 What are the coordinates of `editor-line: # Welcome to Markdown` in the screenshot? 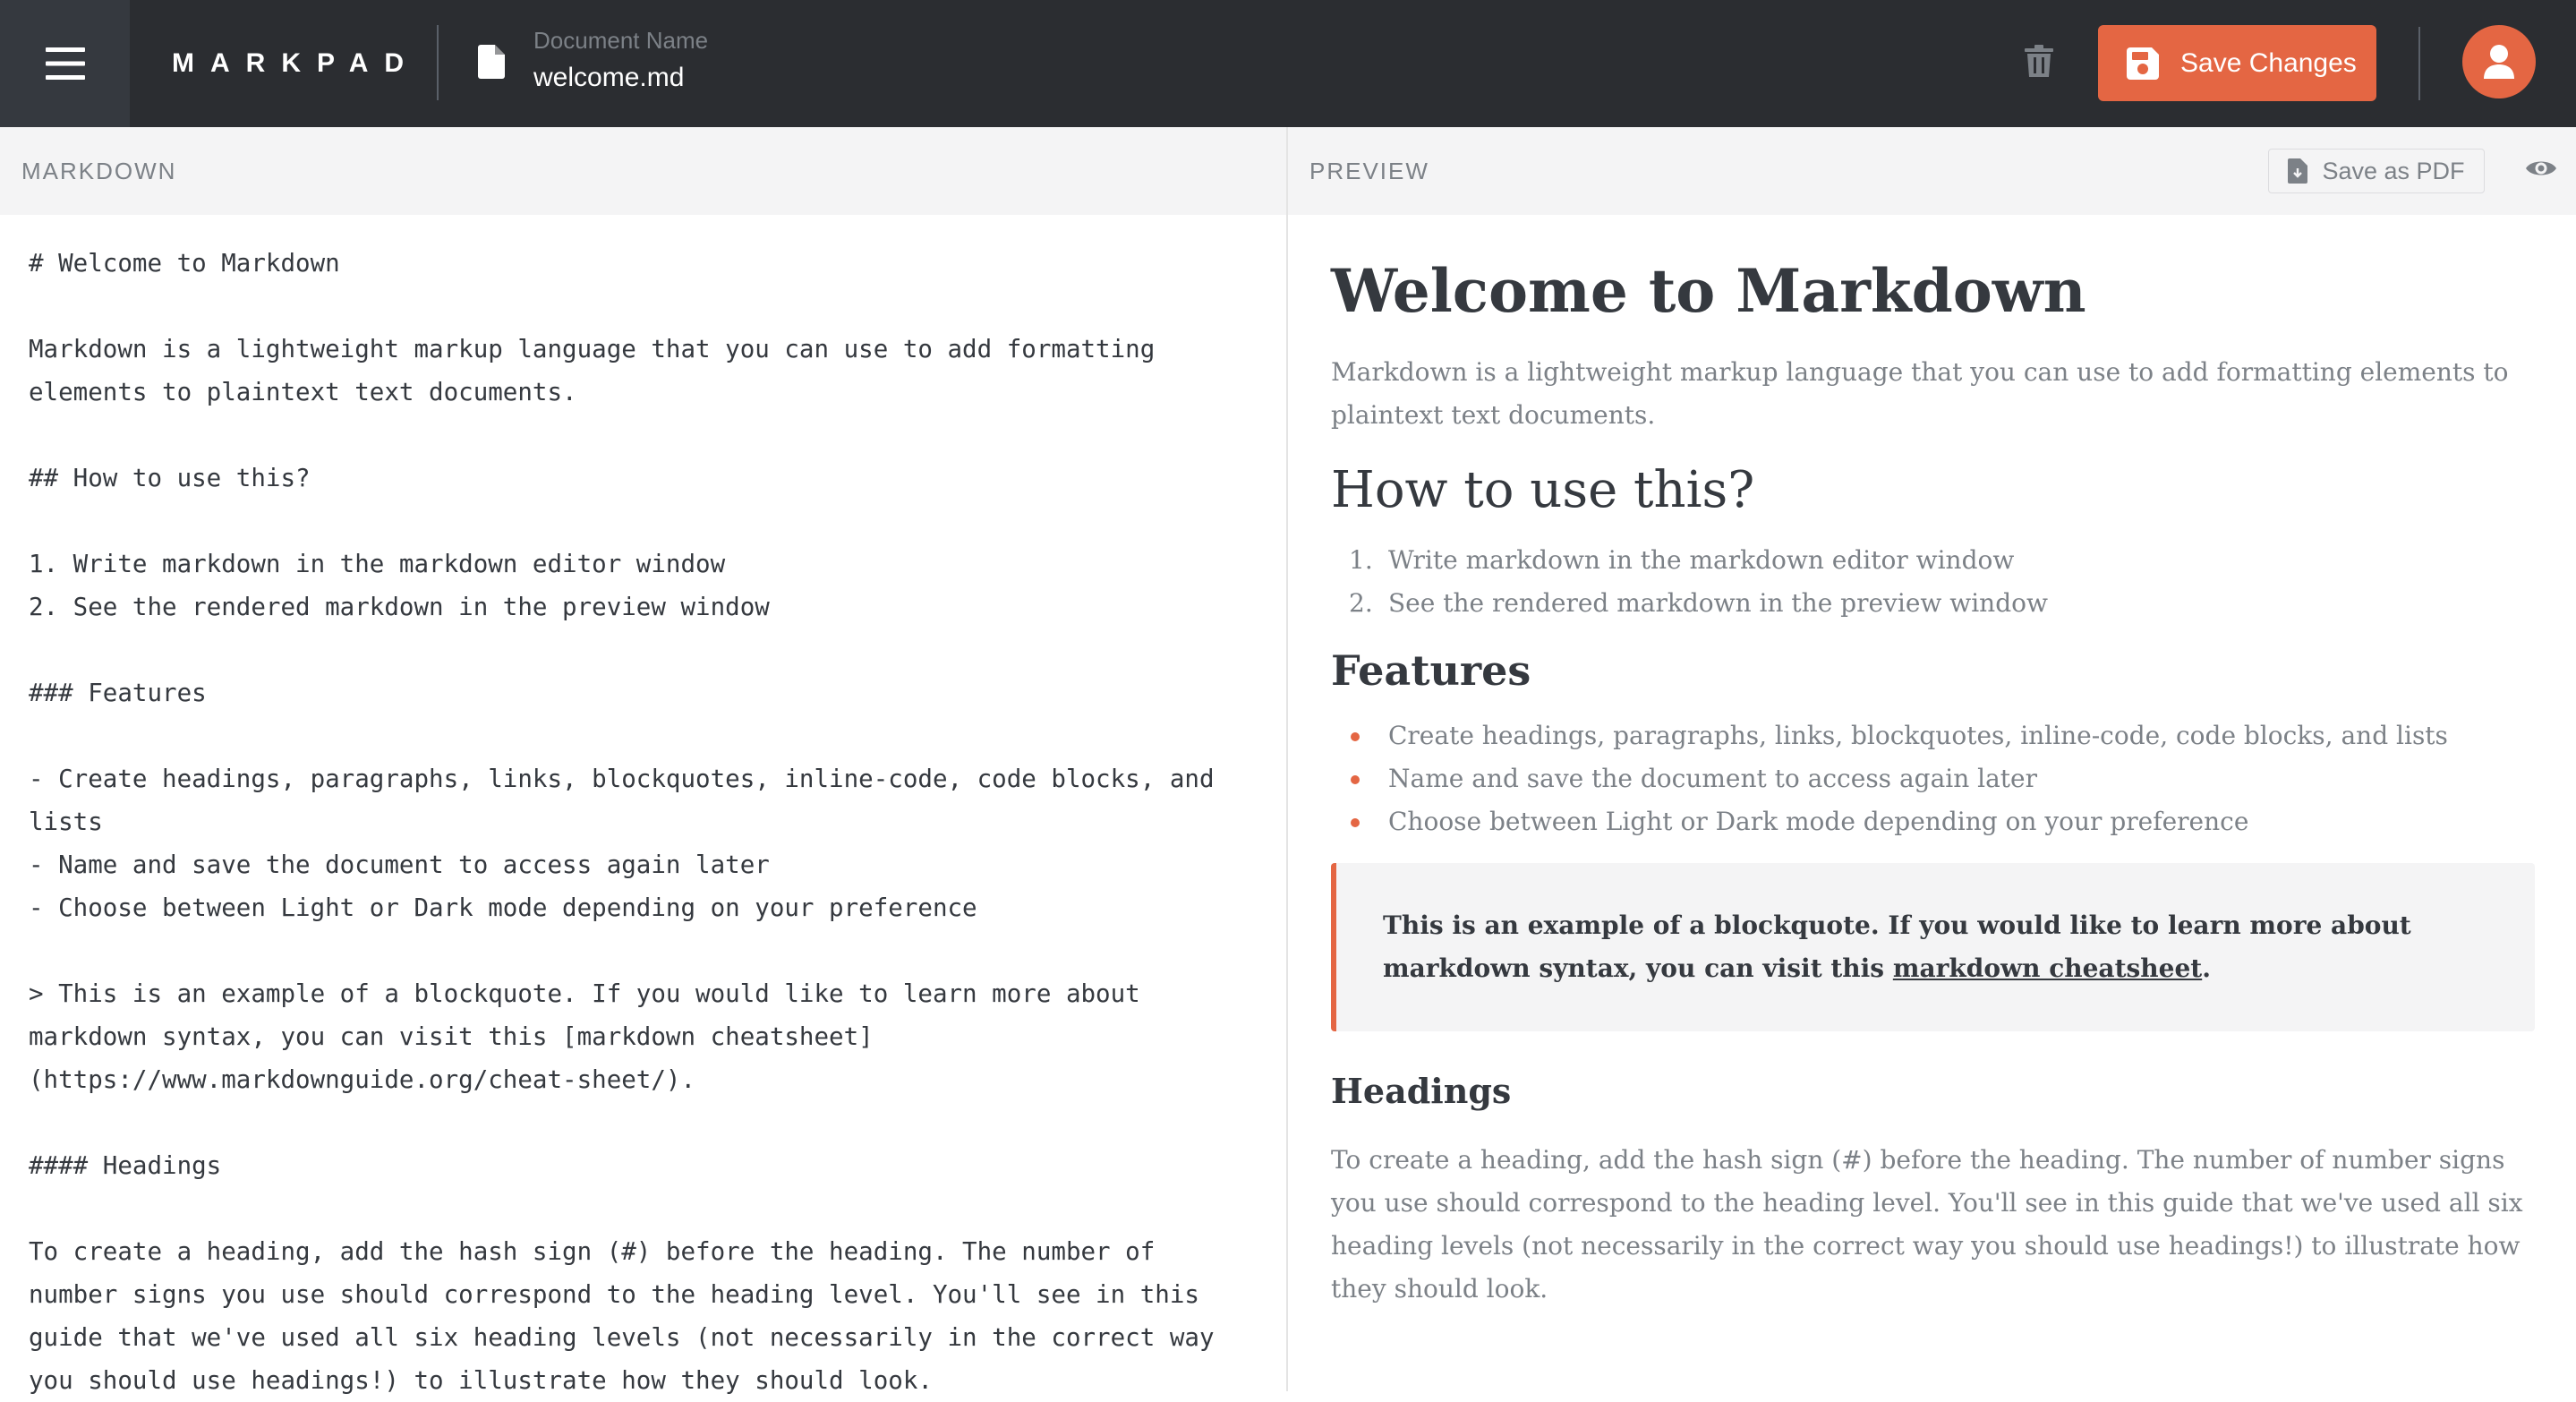 It's located at (184, 263).